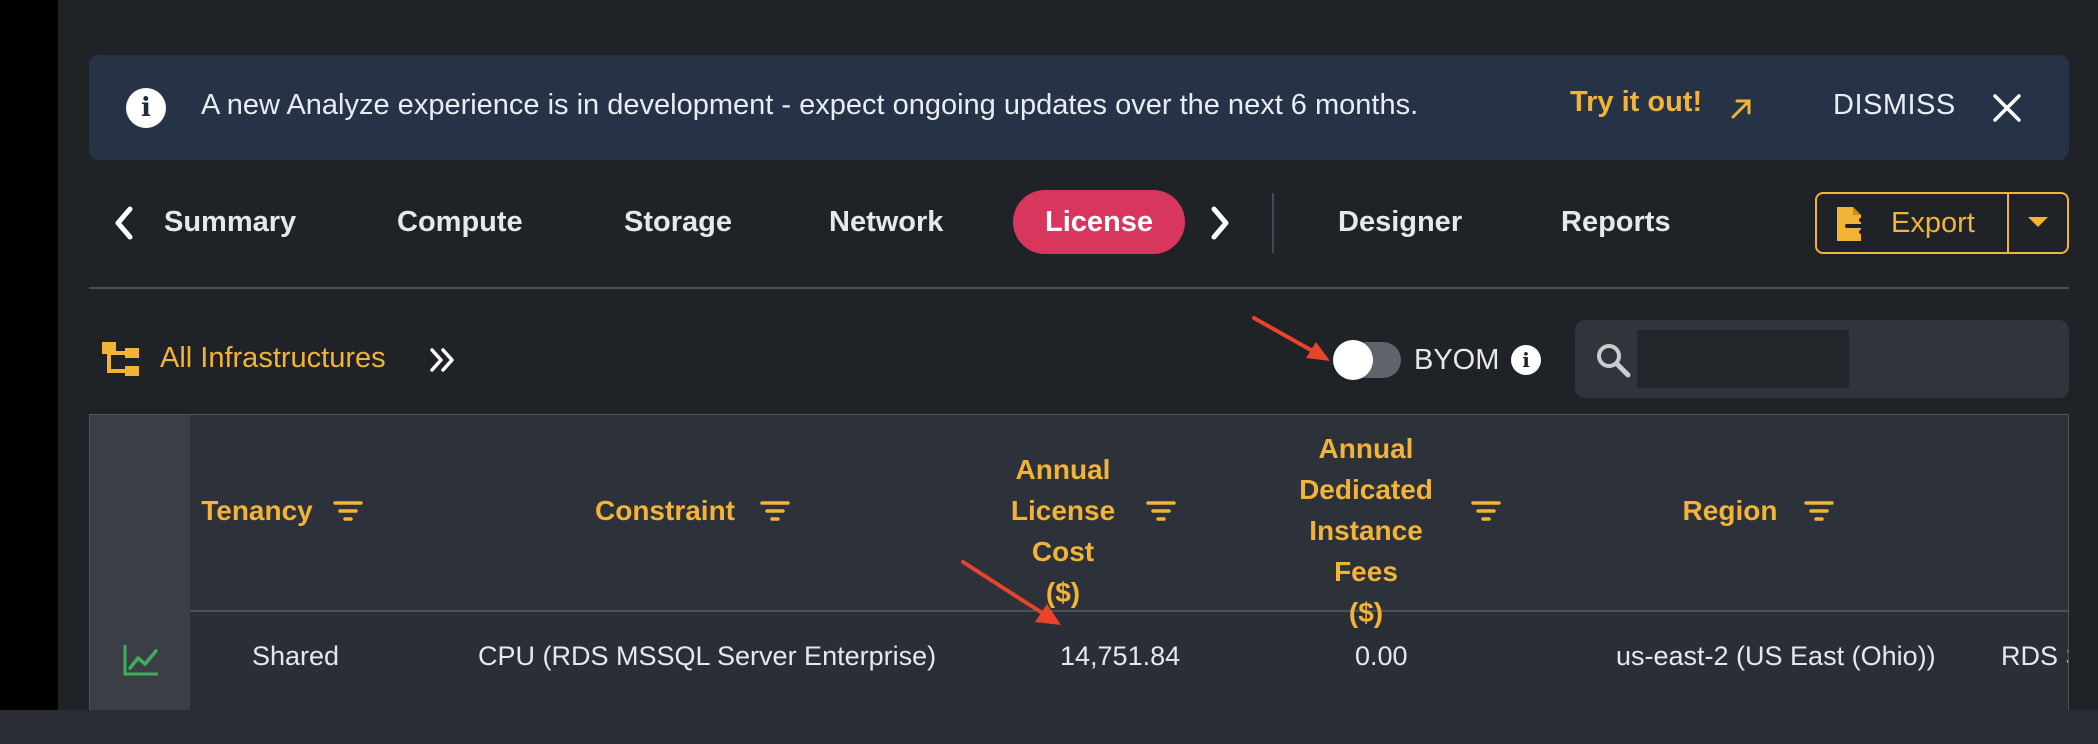 Image resolution: width=2098 pixels, height=744 pixels. Describe the element at coordinates (2007, 108) in the screenshot. I see `close-icon` at that location.